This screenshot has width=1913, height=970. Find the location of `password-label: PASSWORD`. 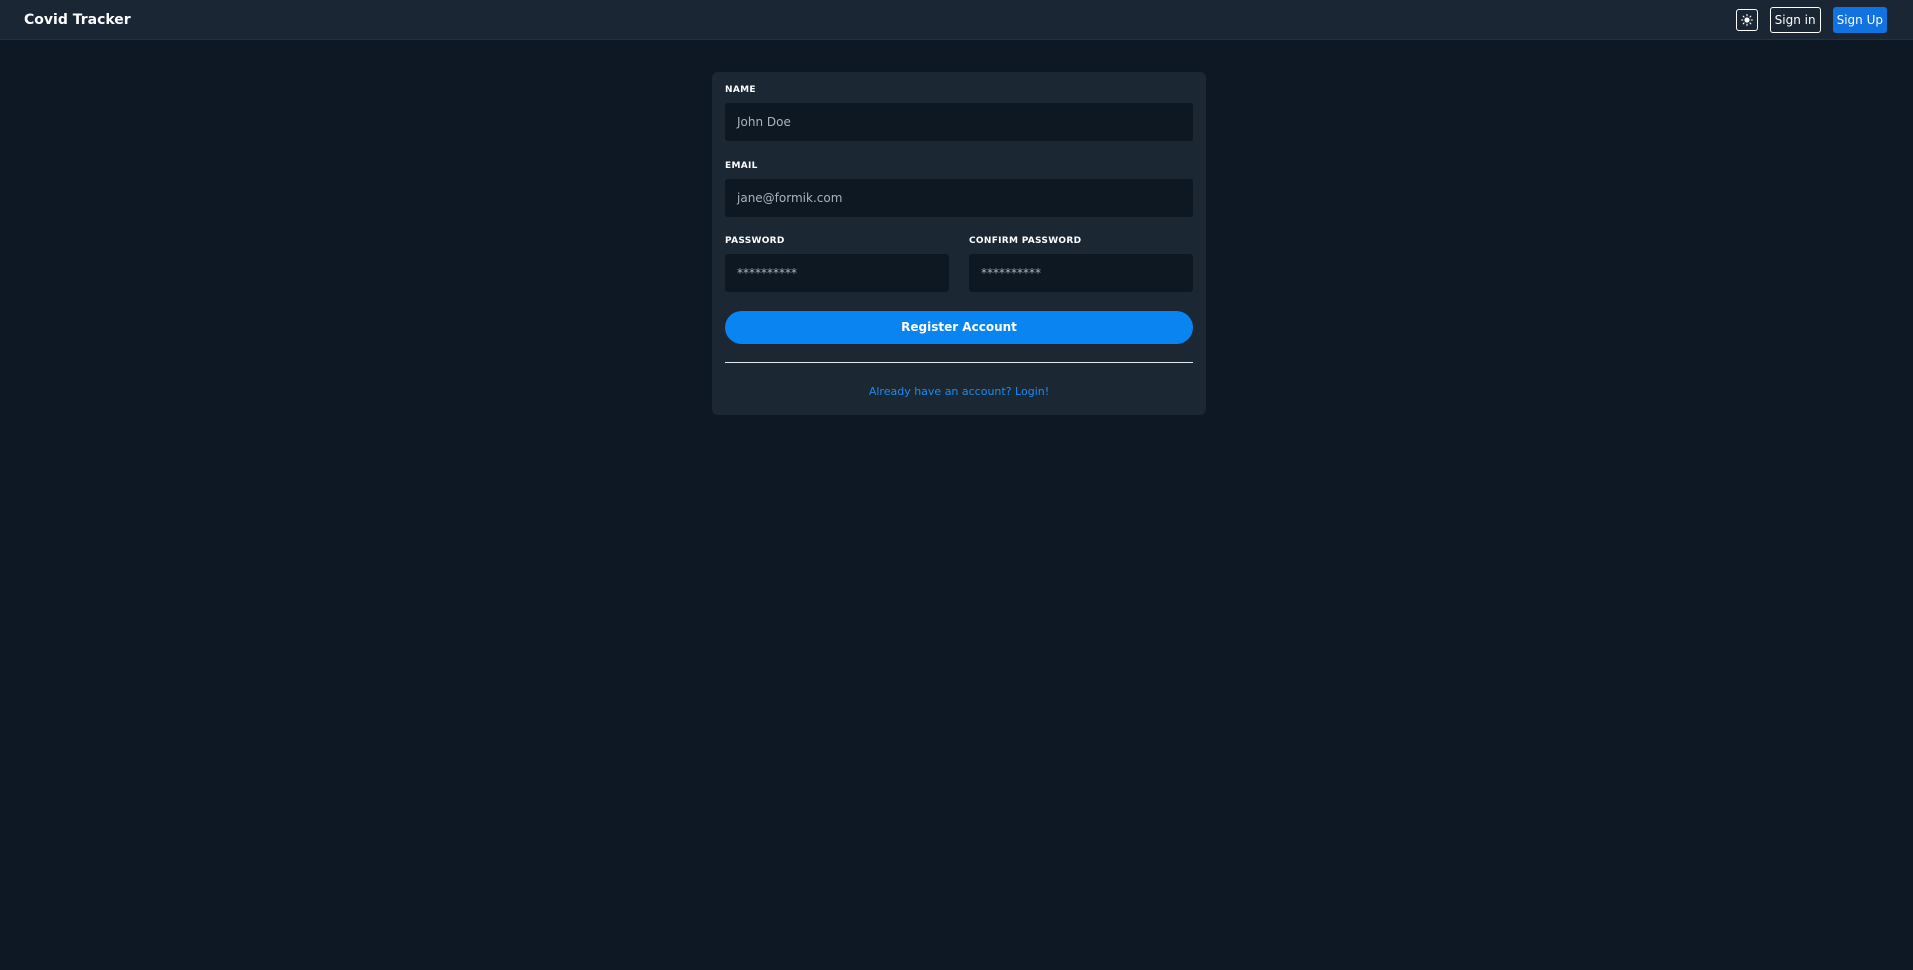

password-label: PASSWORD is located at coordinates (755, 241).